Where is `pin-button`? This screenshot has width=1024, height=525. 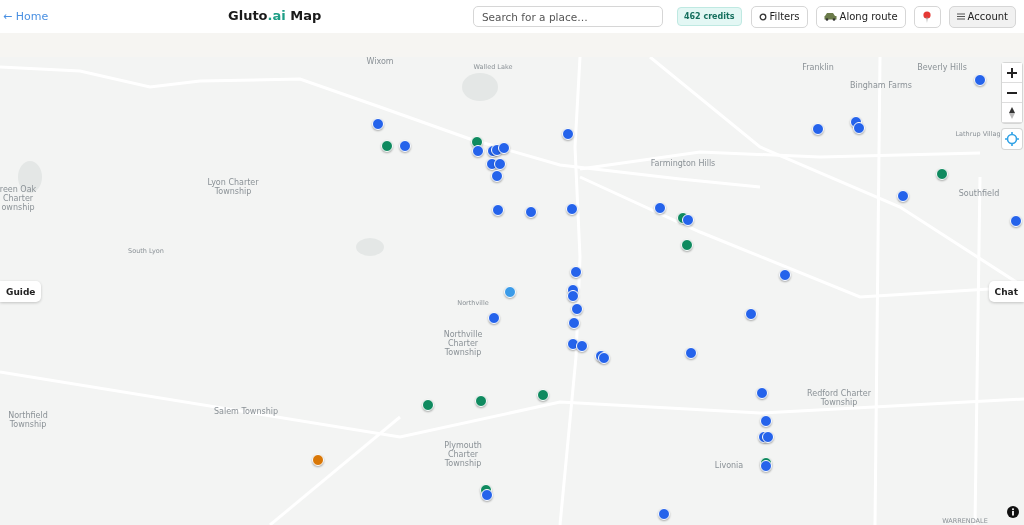
pin-button is located at coordinates (927, 16).